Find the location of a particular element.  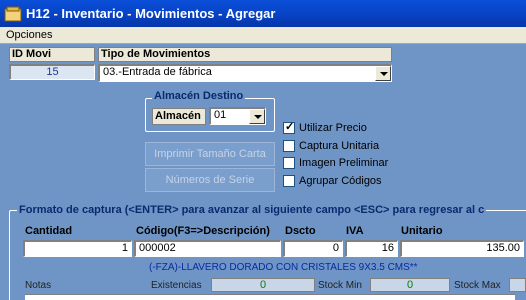

checkbox-utilizar-precio: Utilizar Precio is located at coordinates (325, 127).